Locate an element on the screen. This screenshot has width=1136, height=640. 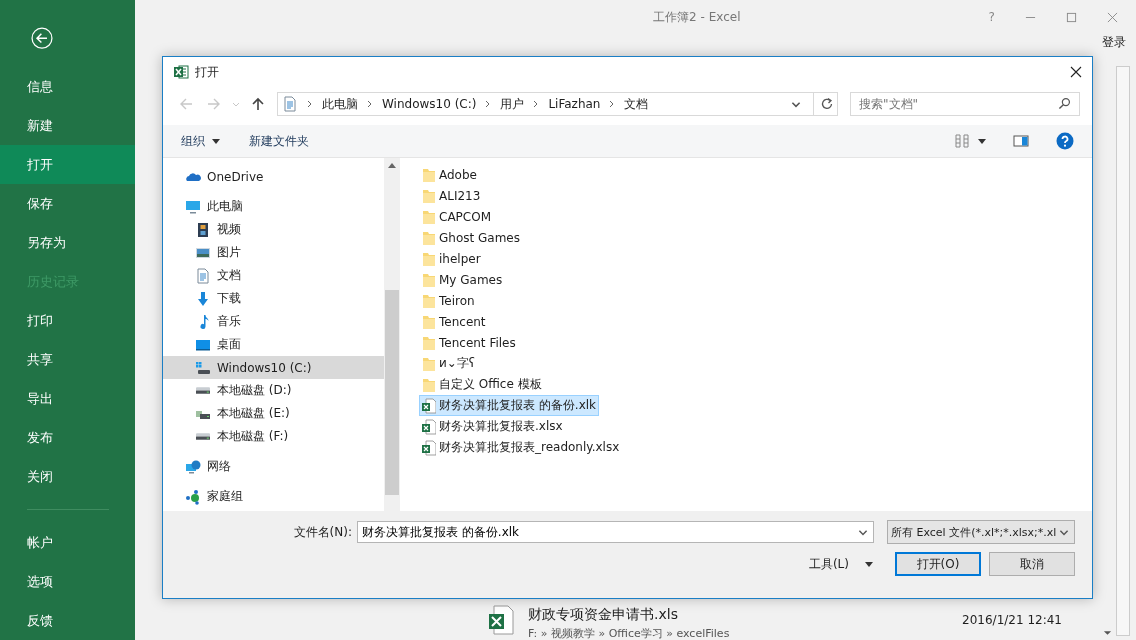
tools-menu: 工具(L) is located at coordinates (828, 564).